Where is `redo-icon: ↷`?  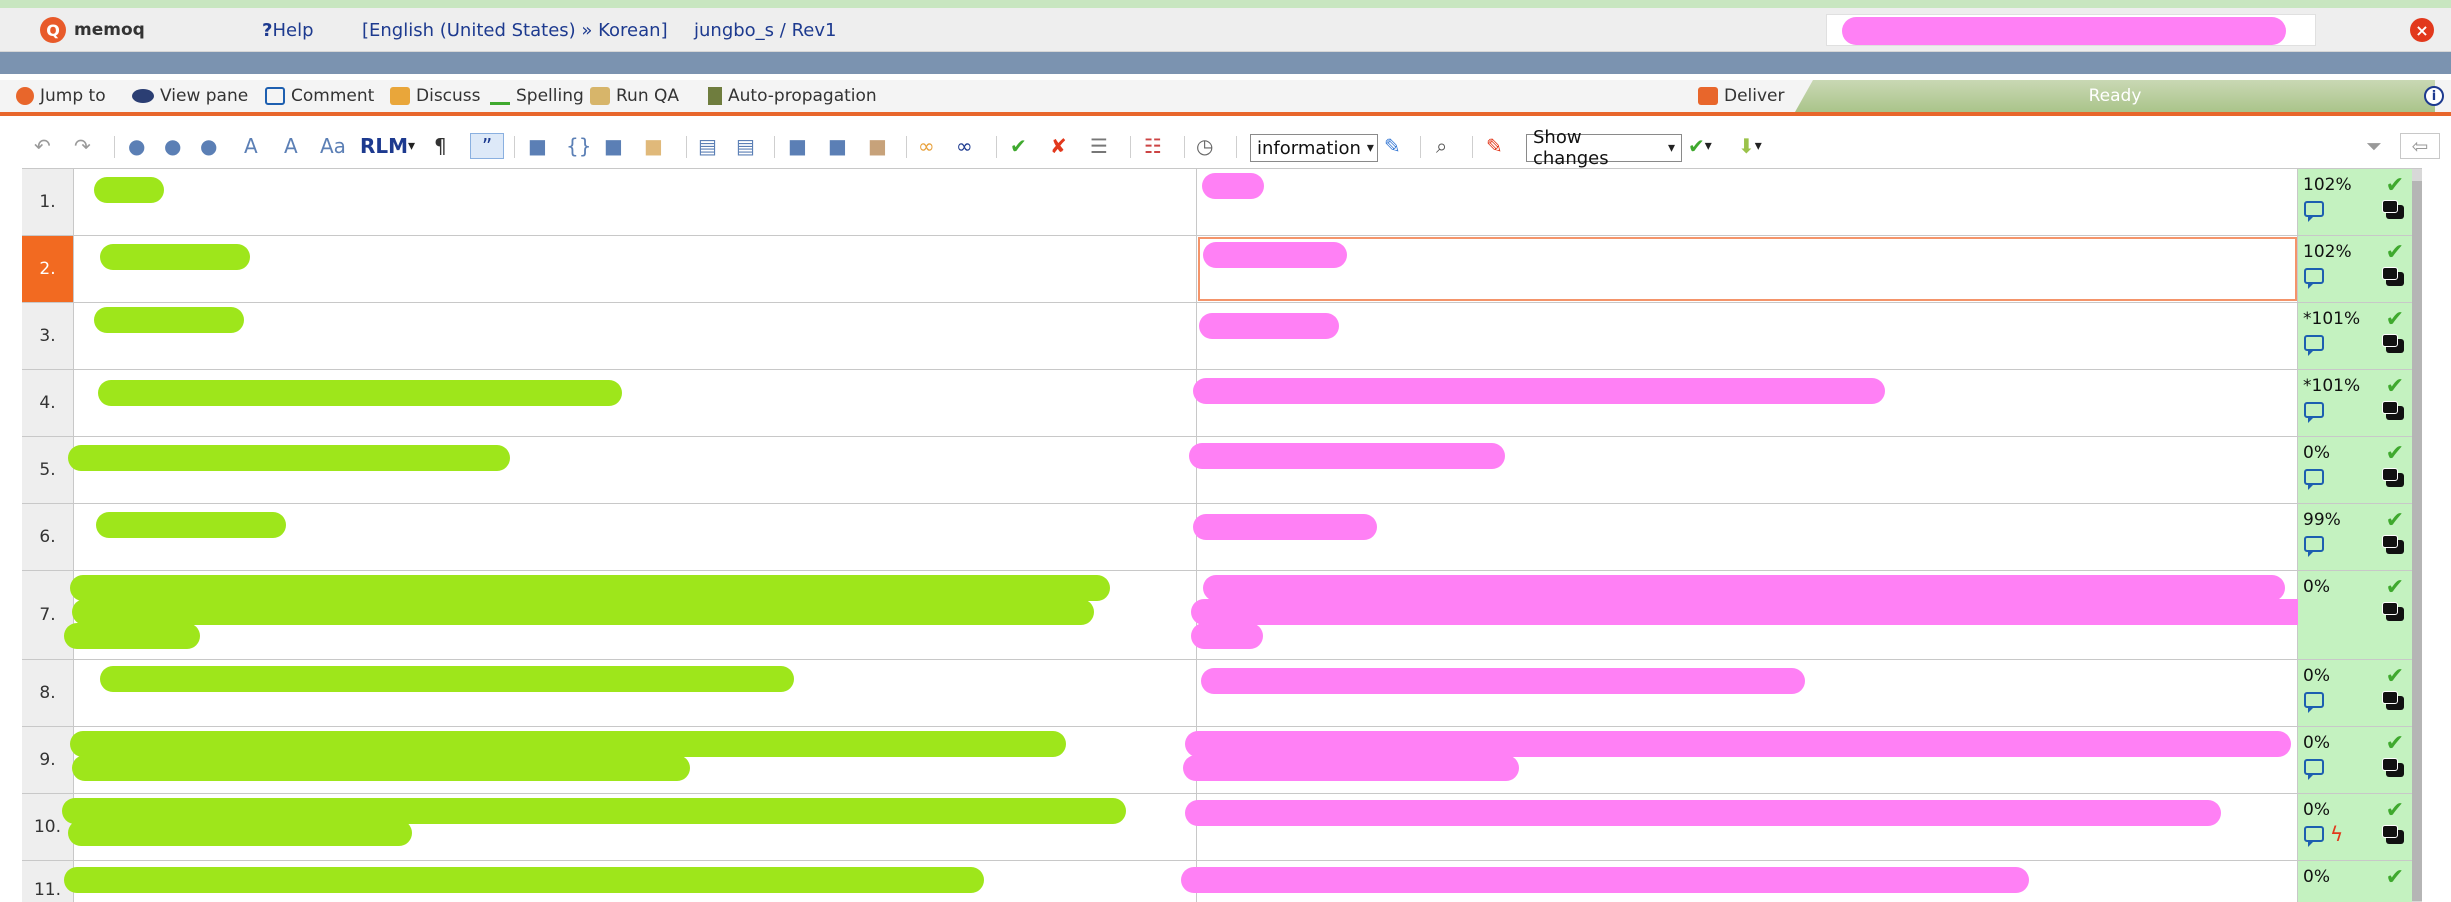
redo-icon: ↷ is located at coordinates (82, 146).